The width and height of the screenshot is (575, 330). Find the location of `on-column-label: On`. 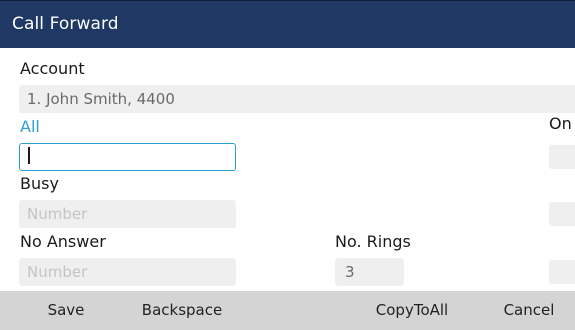

on-column-label: On is located at coordinates (560, 123).